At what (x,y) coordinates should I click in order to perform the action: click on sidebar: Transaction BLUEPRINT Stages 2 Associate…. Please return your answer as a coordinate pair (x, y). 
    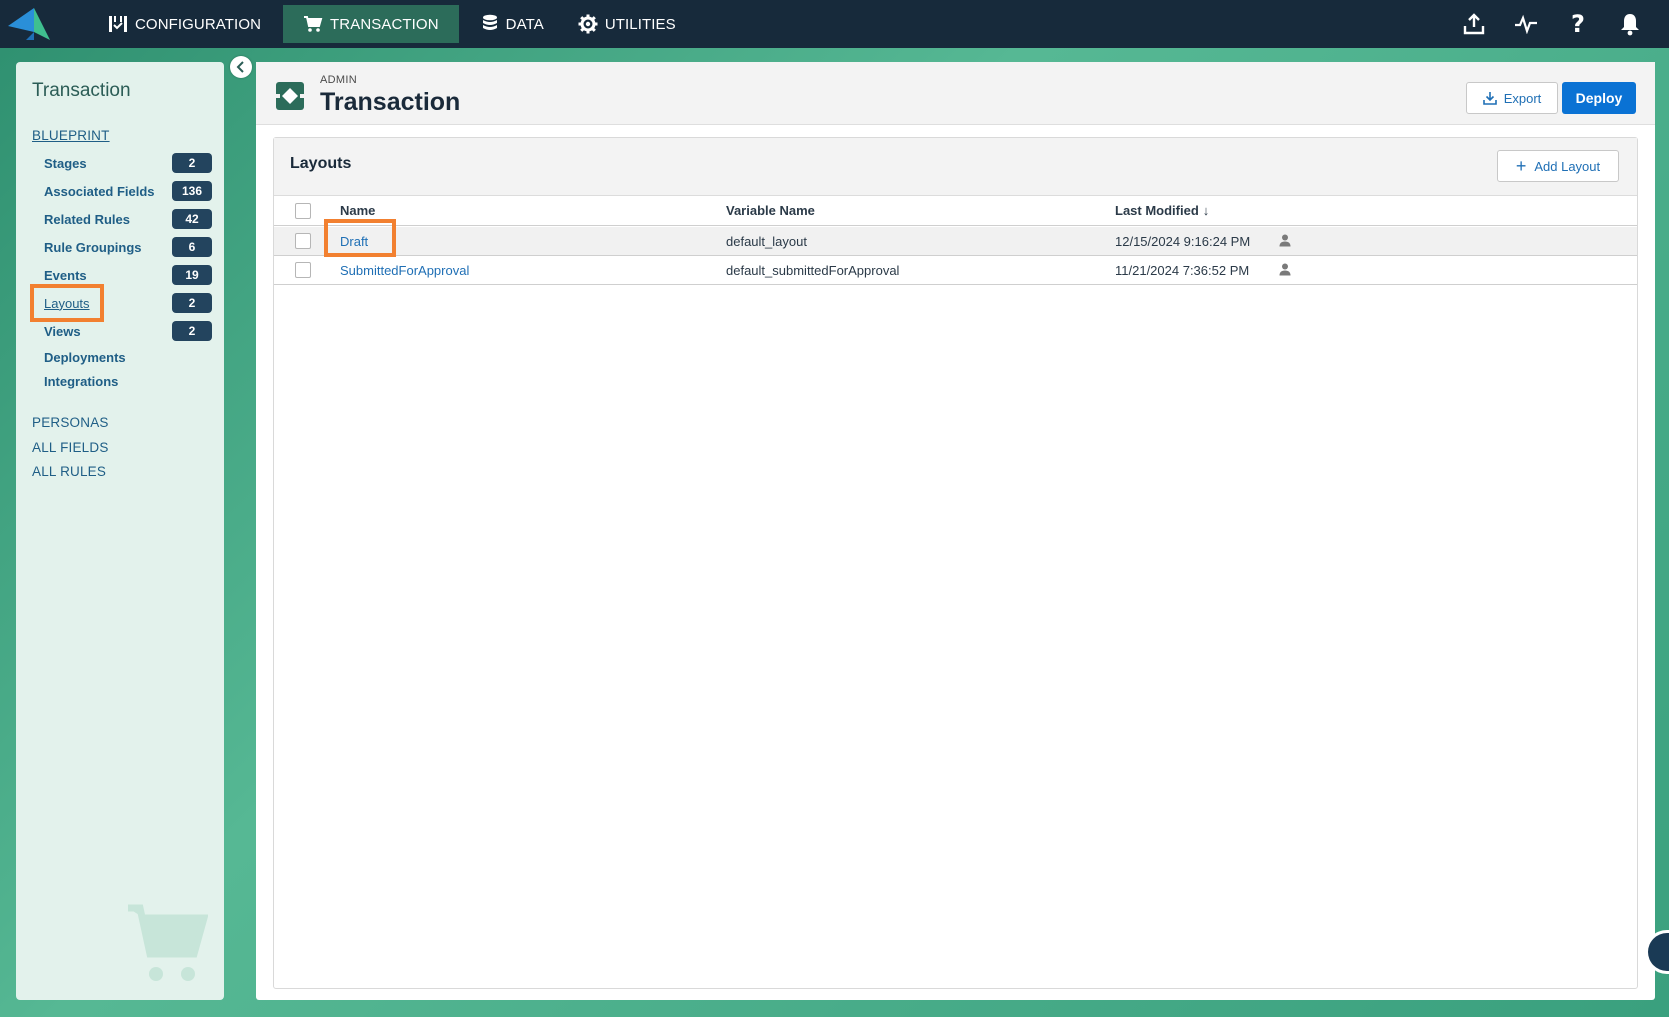
    Looking at the image, I should click on (120, 531).